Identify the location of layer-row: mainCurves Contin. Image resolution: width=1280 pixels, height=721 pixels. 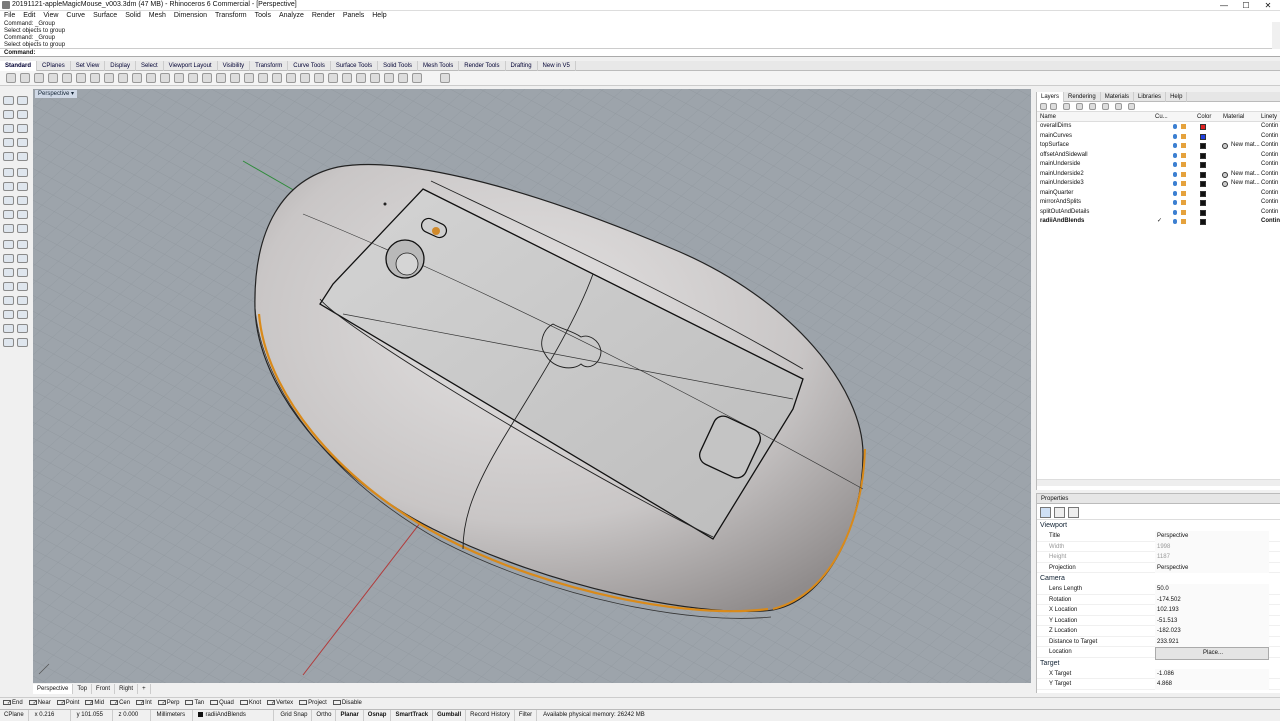
(1158, 137).